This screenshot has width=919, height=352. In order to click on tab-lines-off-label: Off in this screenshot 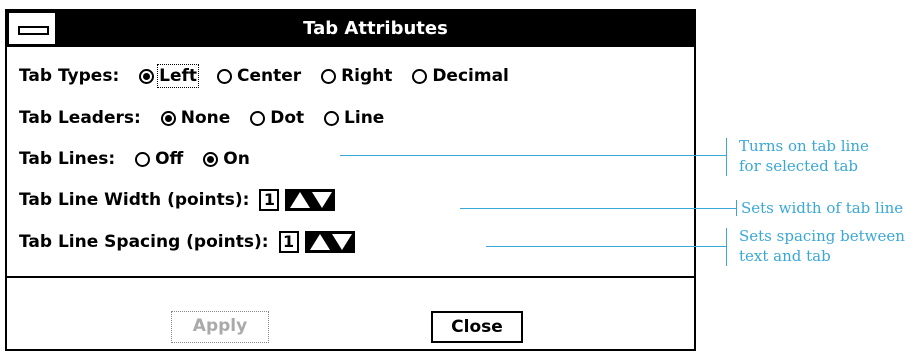, I will do `click(169, 159)`.